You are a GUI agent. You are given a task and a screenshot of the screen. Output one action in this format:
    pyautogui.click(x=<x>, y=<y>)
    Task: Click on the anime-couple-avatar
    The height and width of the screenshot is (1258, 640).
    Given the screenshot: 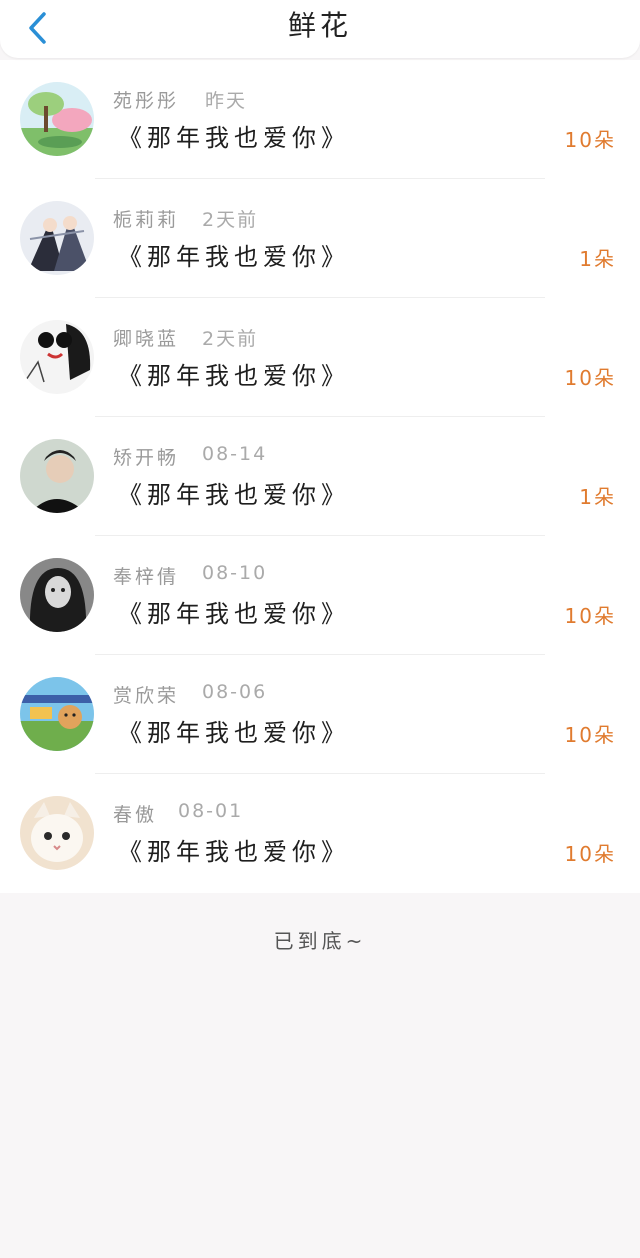 What is the action you would take?
    pyautogui.click(x=57, y=238)
    